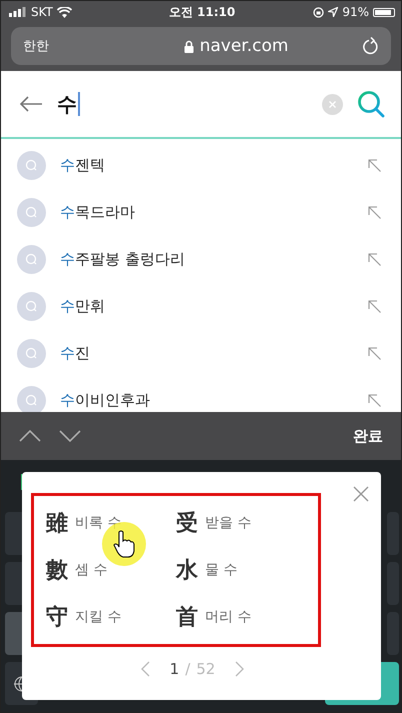 This screenshot has height=713, width=402. I want to click on text-size-button: 한한, so click(36, 46).